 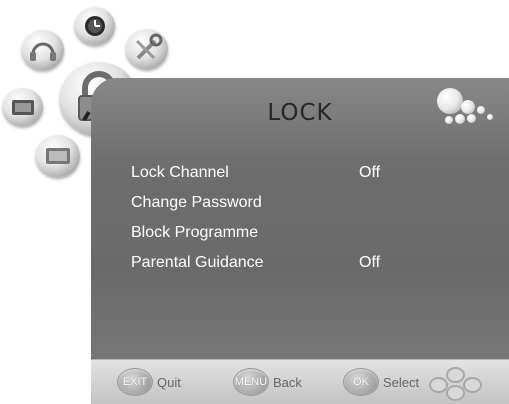 I want to click on menu-item-label: Parental Guidance, so click(x=197, y=262).